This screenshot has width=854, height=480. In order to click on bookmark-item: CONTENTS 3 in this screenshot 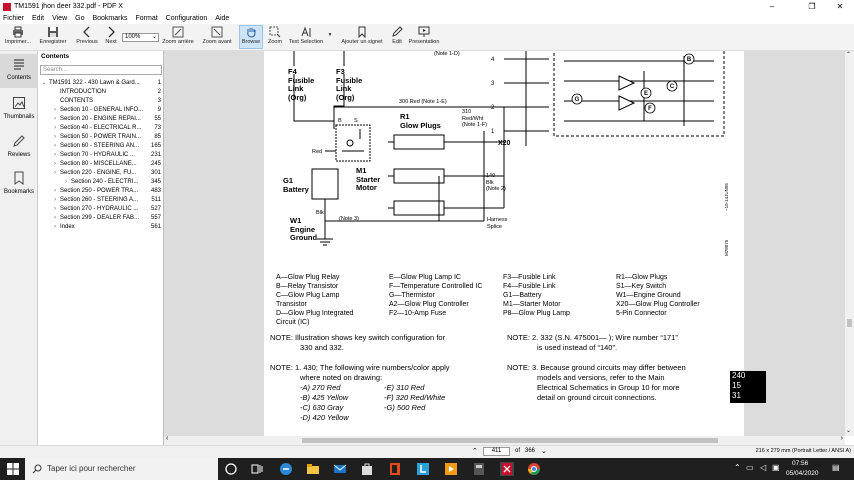, I will do `click(101, 101)`.